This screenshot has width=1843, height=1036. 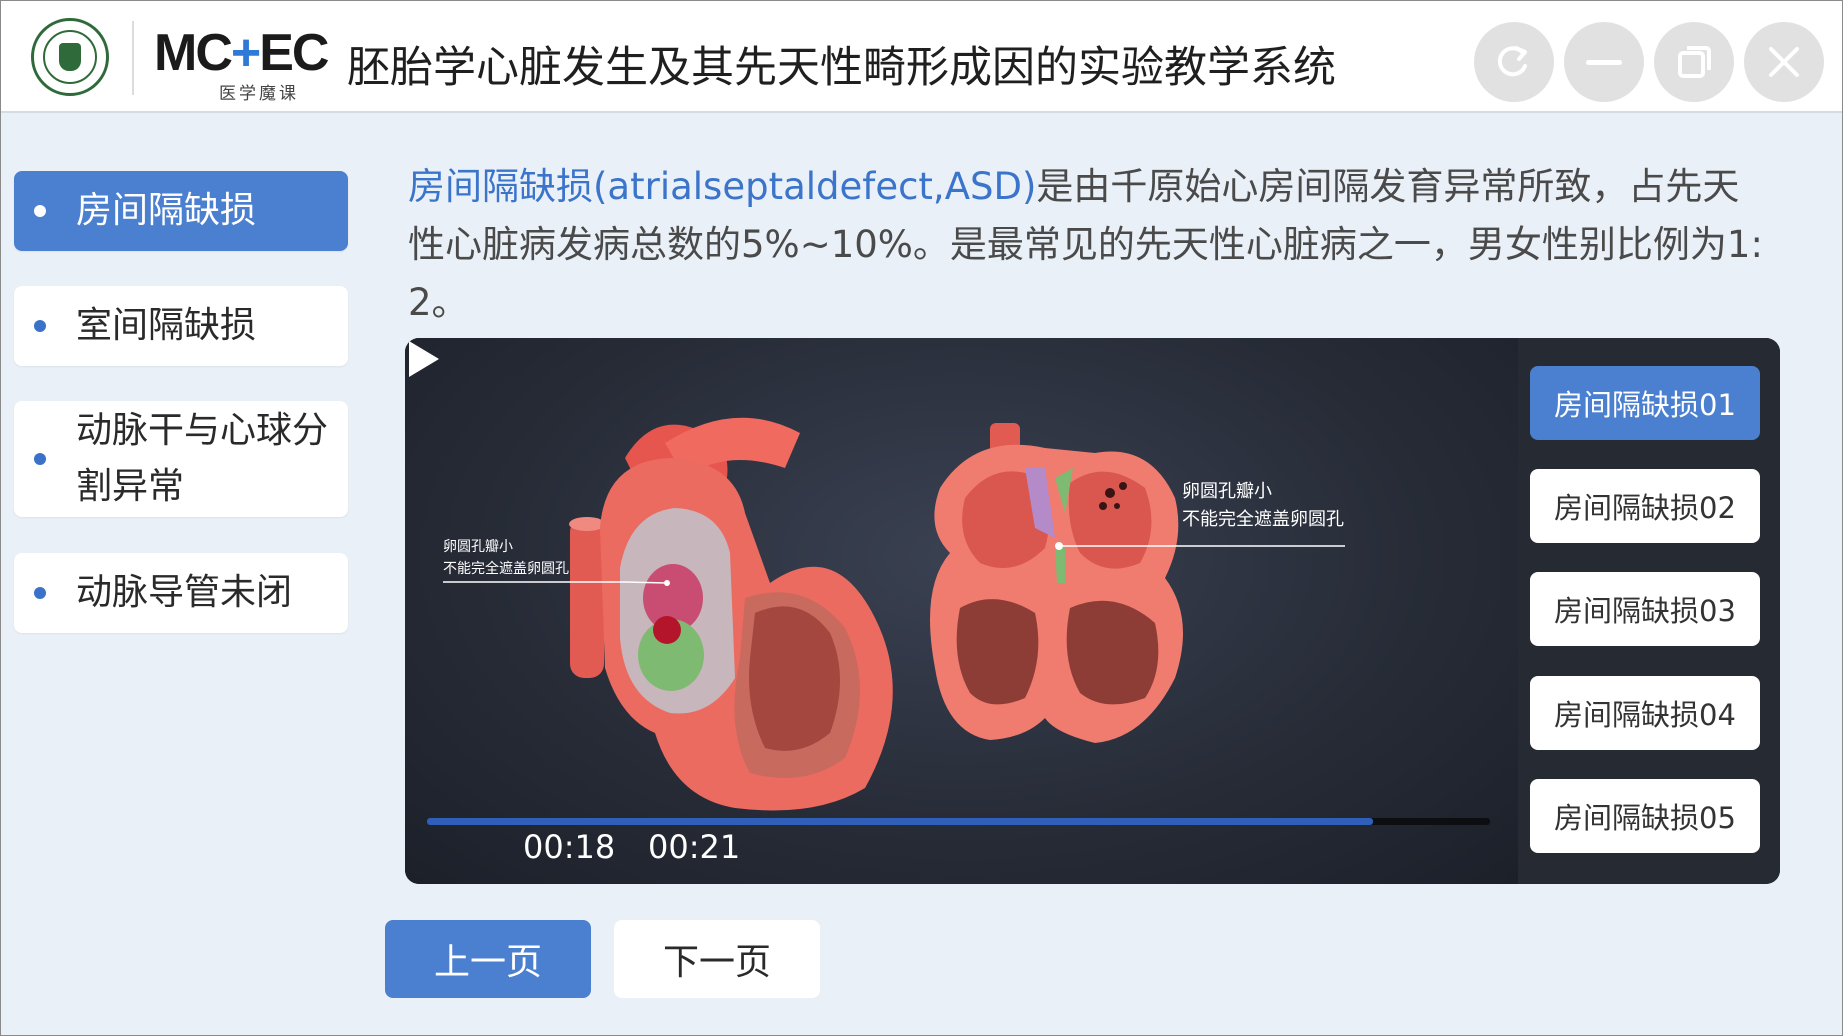 I want to click on mcec-logo: MC+EC, so click(x=241, y=53).